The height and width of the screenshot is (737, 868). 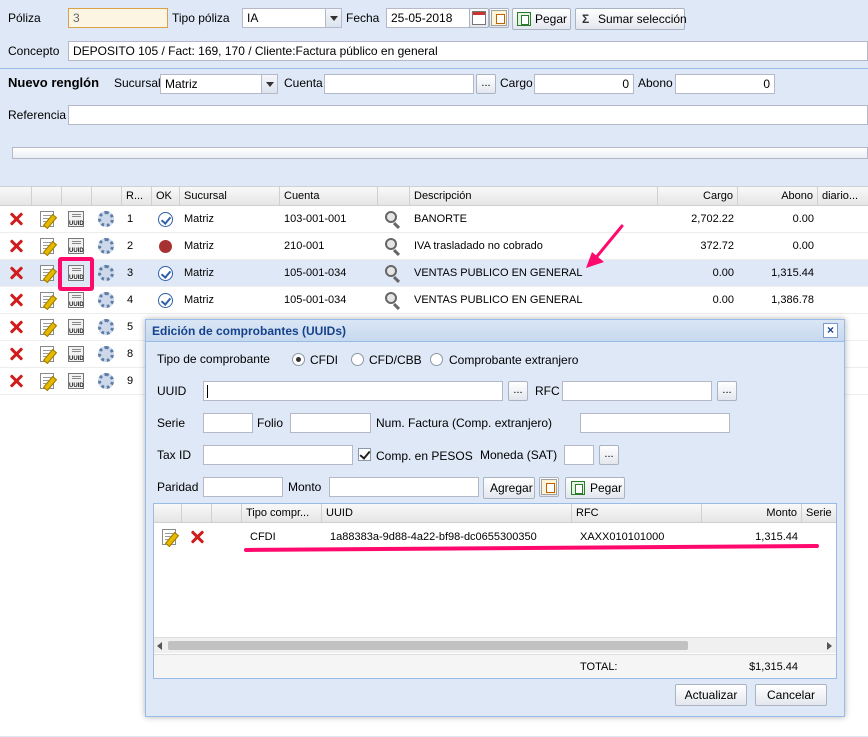 I want to click on cell-descripcion: BANORTE, so click(x=440, y=219).